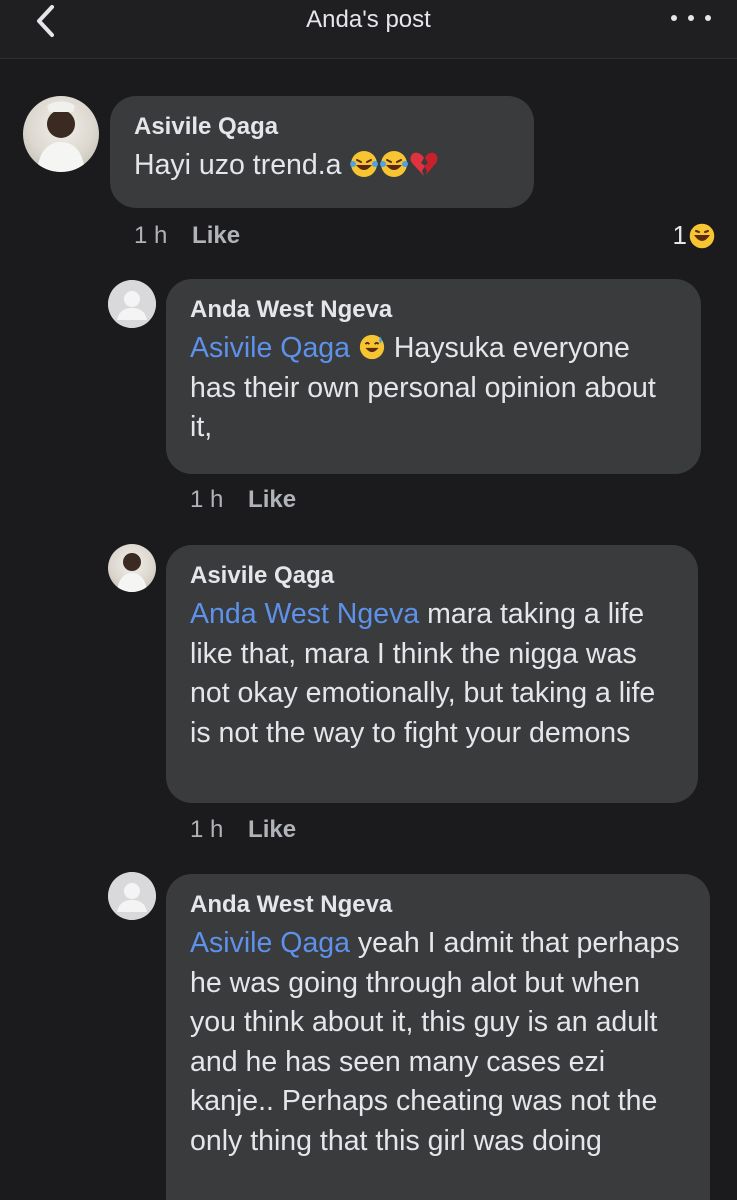 Image resolution: width=737 pixels, height=1200 pixels. Describe the element at coordinates (270, 943) in the screenshot. I see `mention-link: Asivile Qaga` at that location.